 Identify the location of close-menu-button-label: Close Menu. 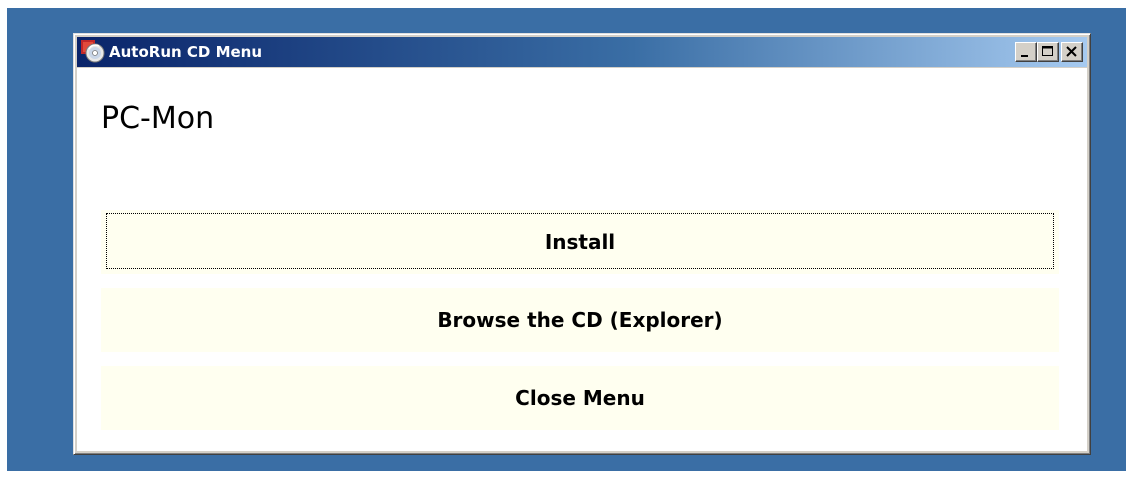
(580, 398).